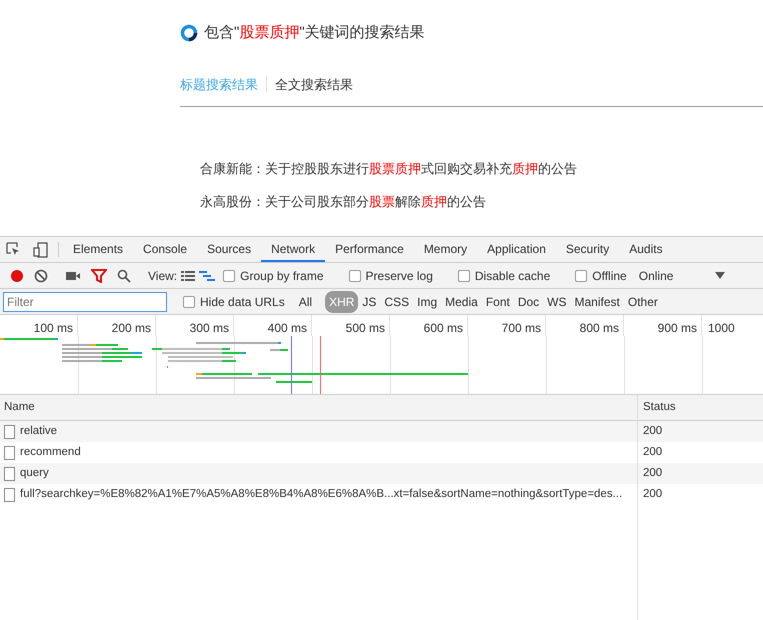 The image size is (763, 620). What do you see at coordinates (165, 249) in the screenshot?
I see `devtools-tab: Console` at bounding box center [165, 249].